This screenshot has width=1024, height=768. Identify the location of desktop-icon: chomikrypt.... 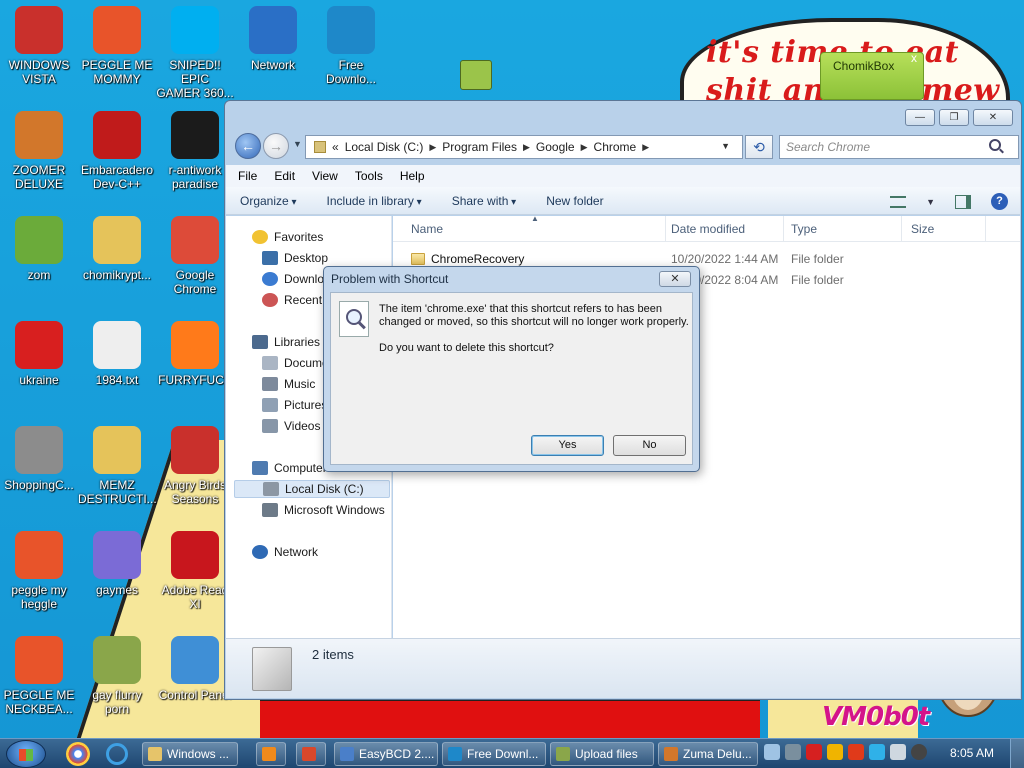
(117, 249).